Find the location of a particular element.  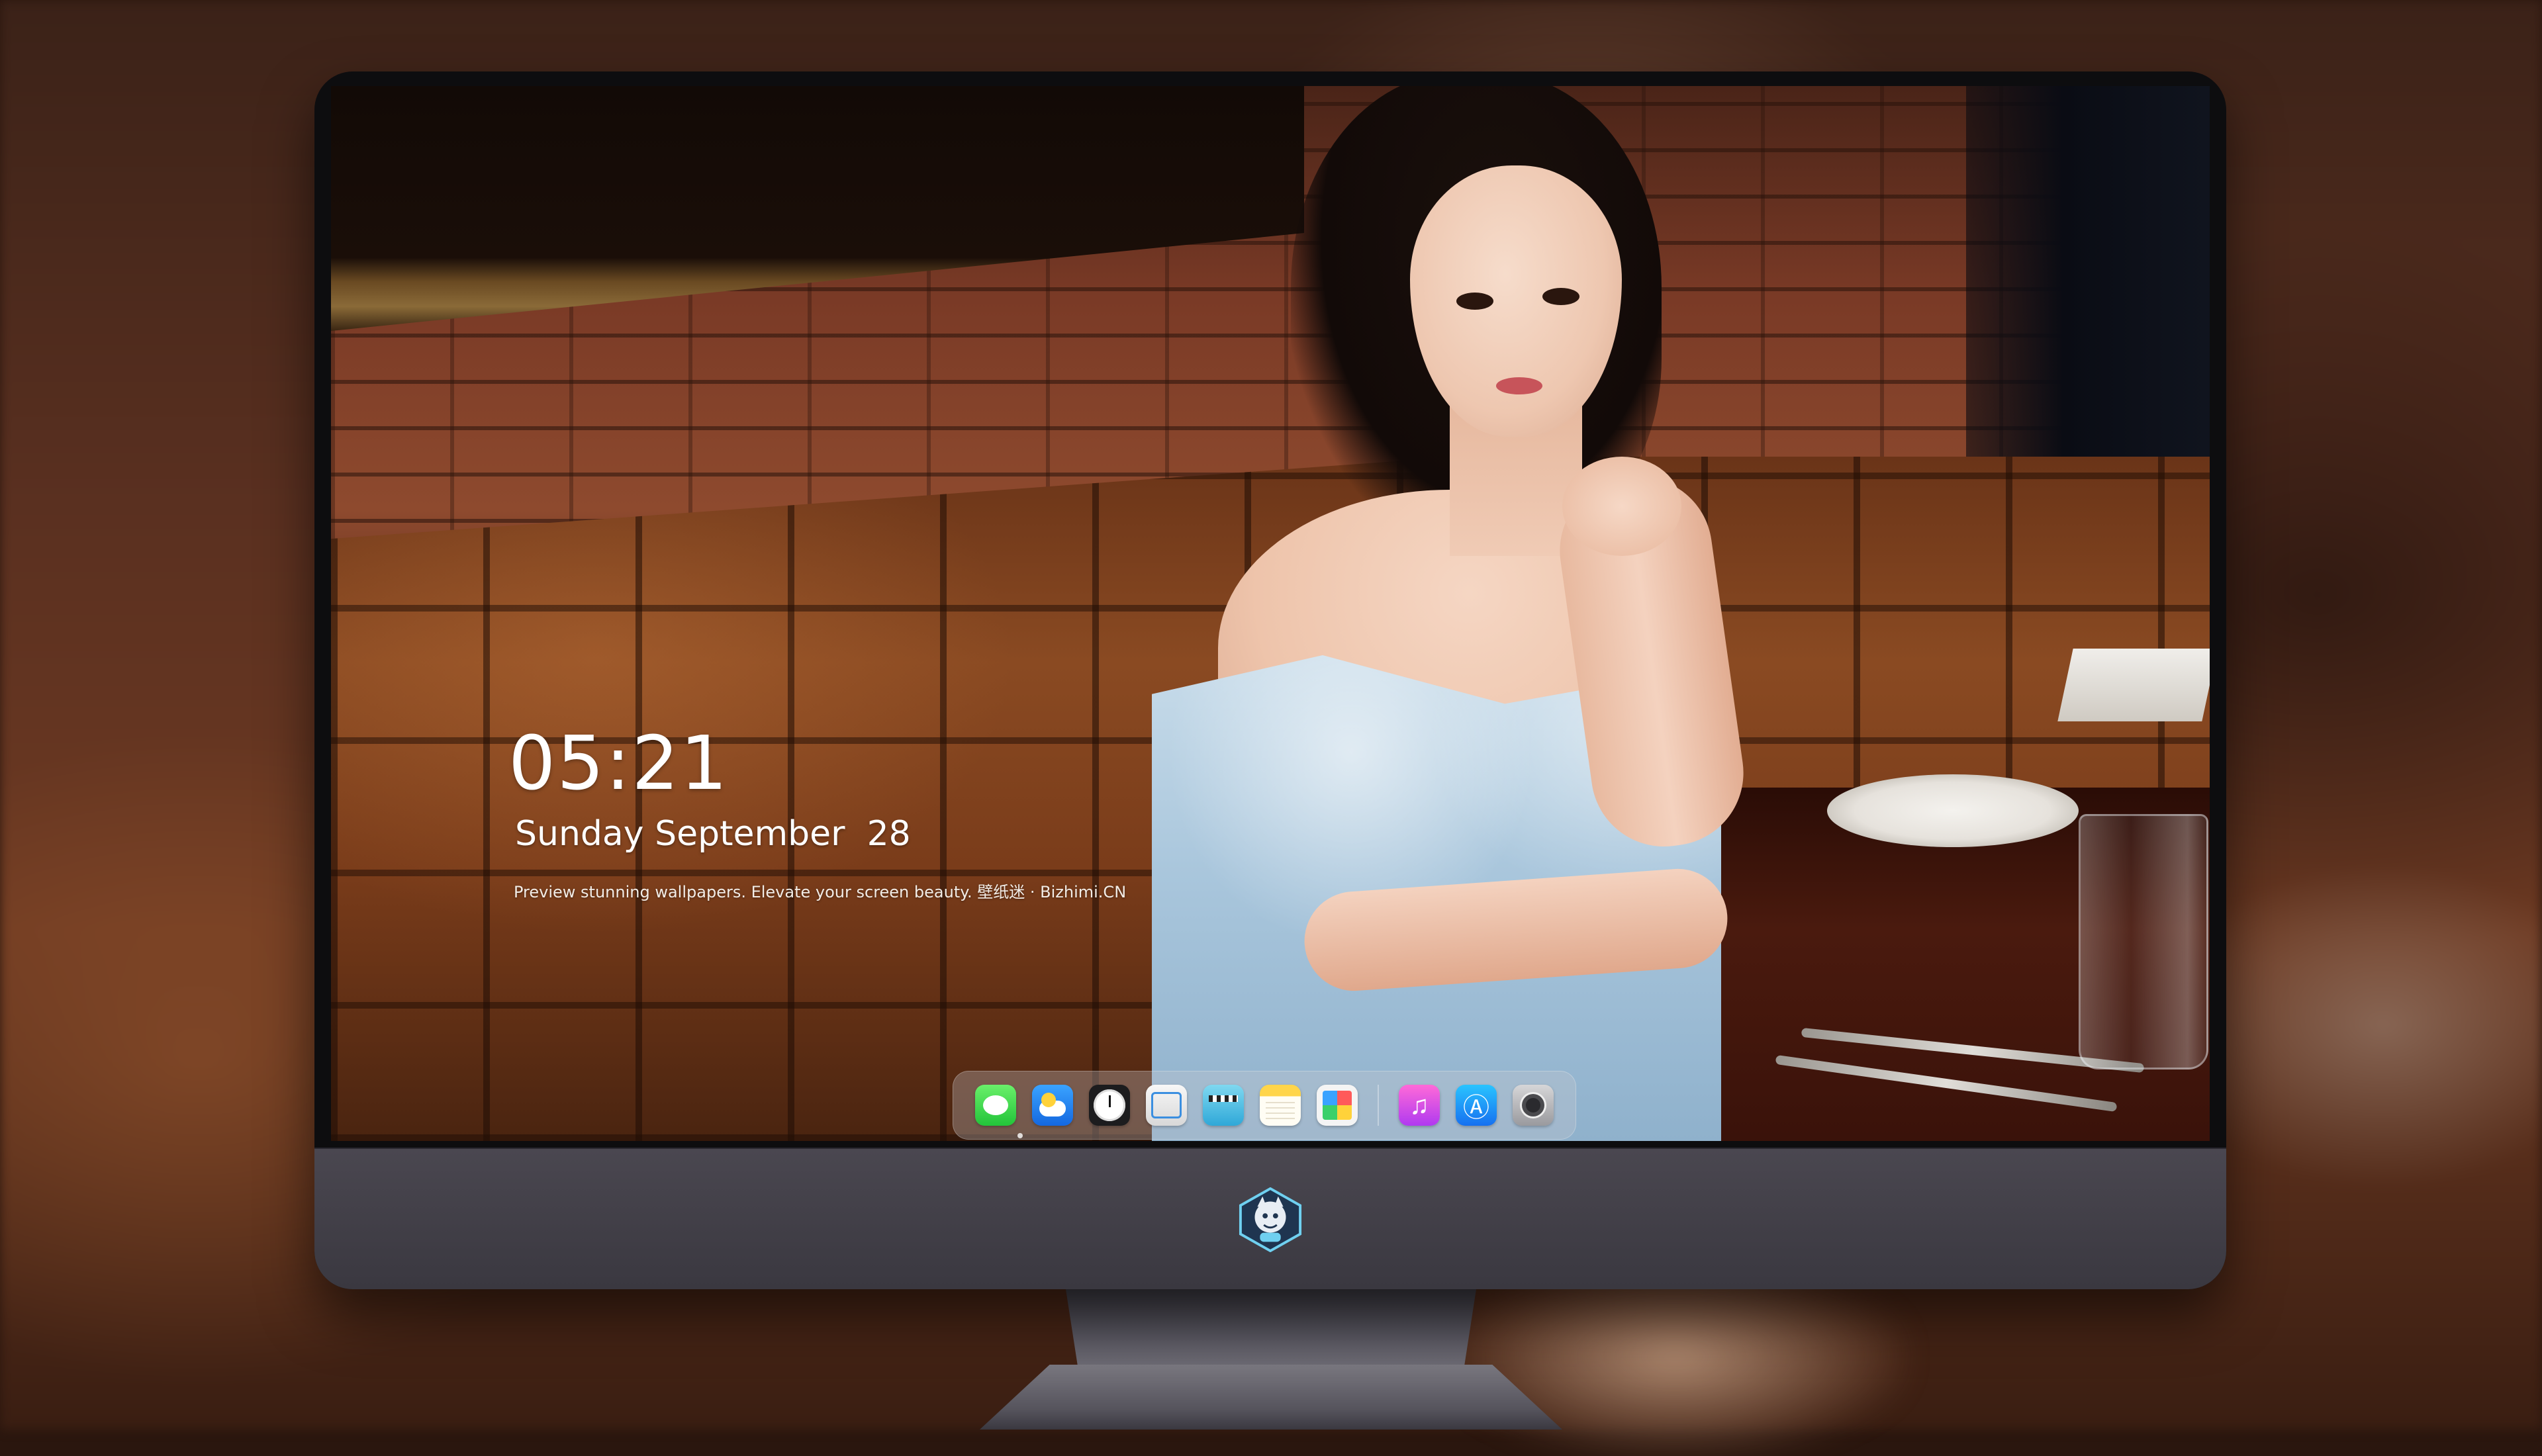

preview-icon is located at coordinates (1166, 1105).